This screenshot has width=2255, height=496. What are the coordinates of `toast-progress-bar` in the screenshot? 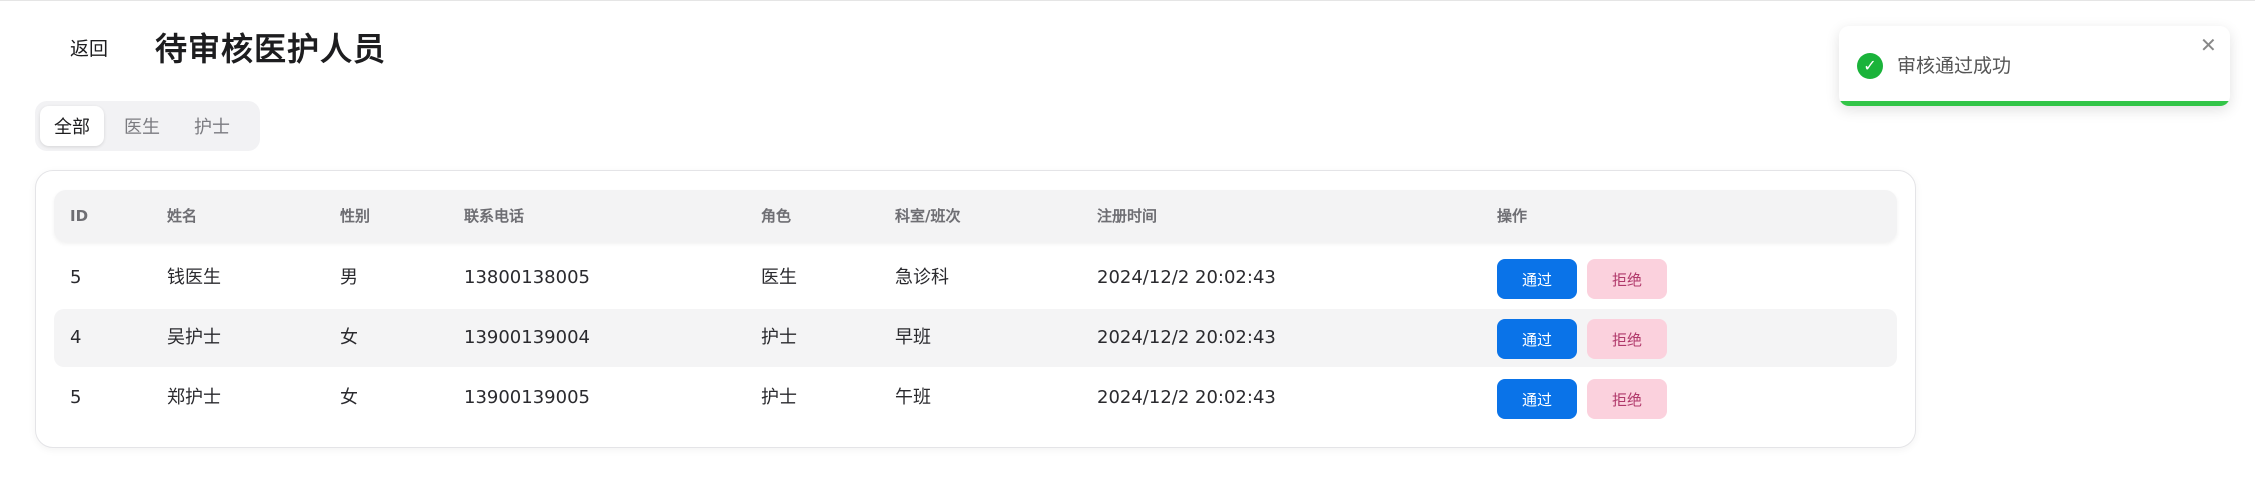 It's located at (2034, 103).